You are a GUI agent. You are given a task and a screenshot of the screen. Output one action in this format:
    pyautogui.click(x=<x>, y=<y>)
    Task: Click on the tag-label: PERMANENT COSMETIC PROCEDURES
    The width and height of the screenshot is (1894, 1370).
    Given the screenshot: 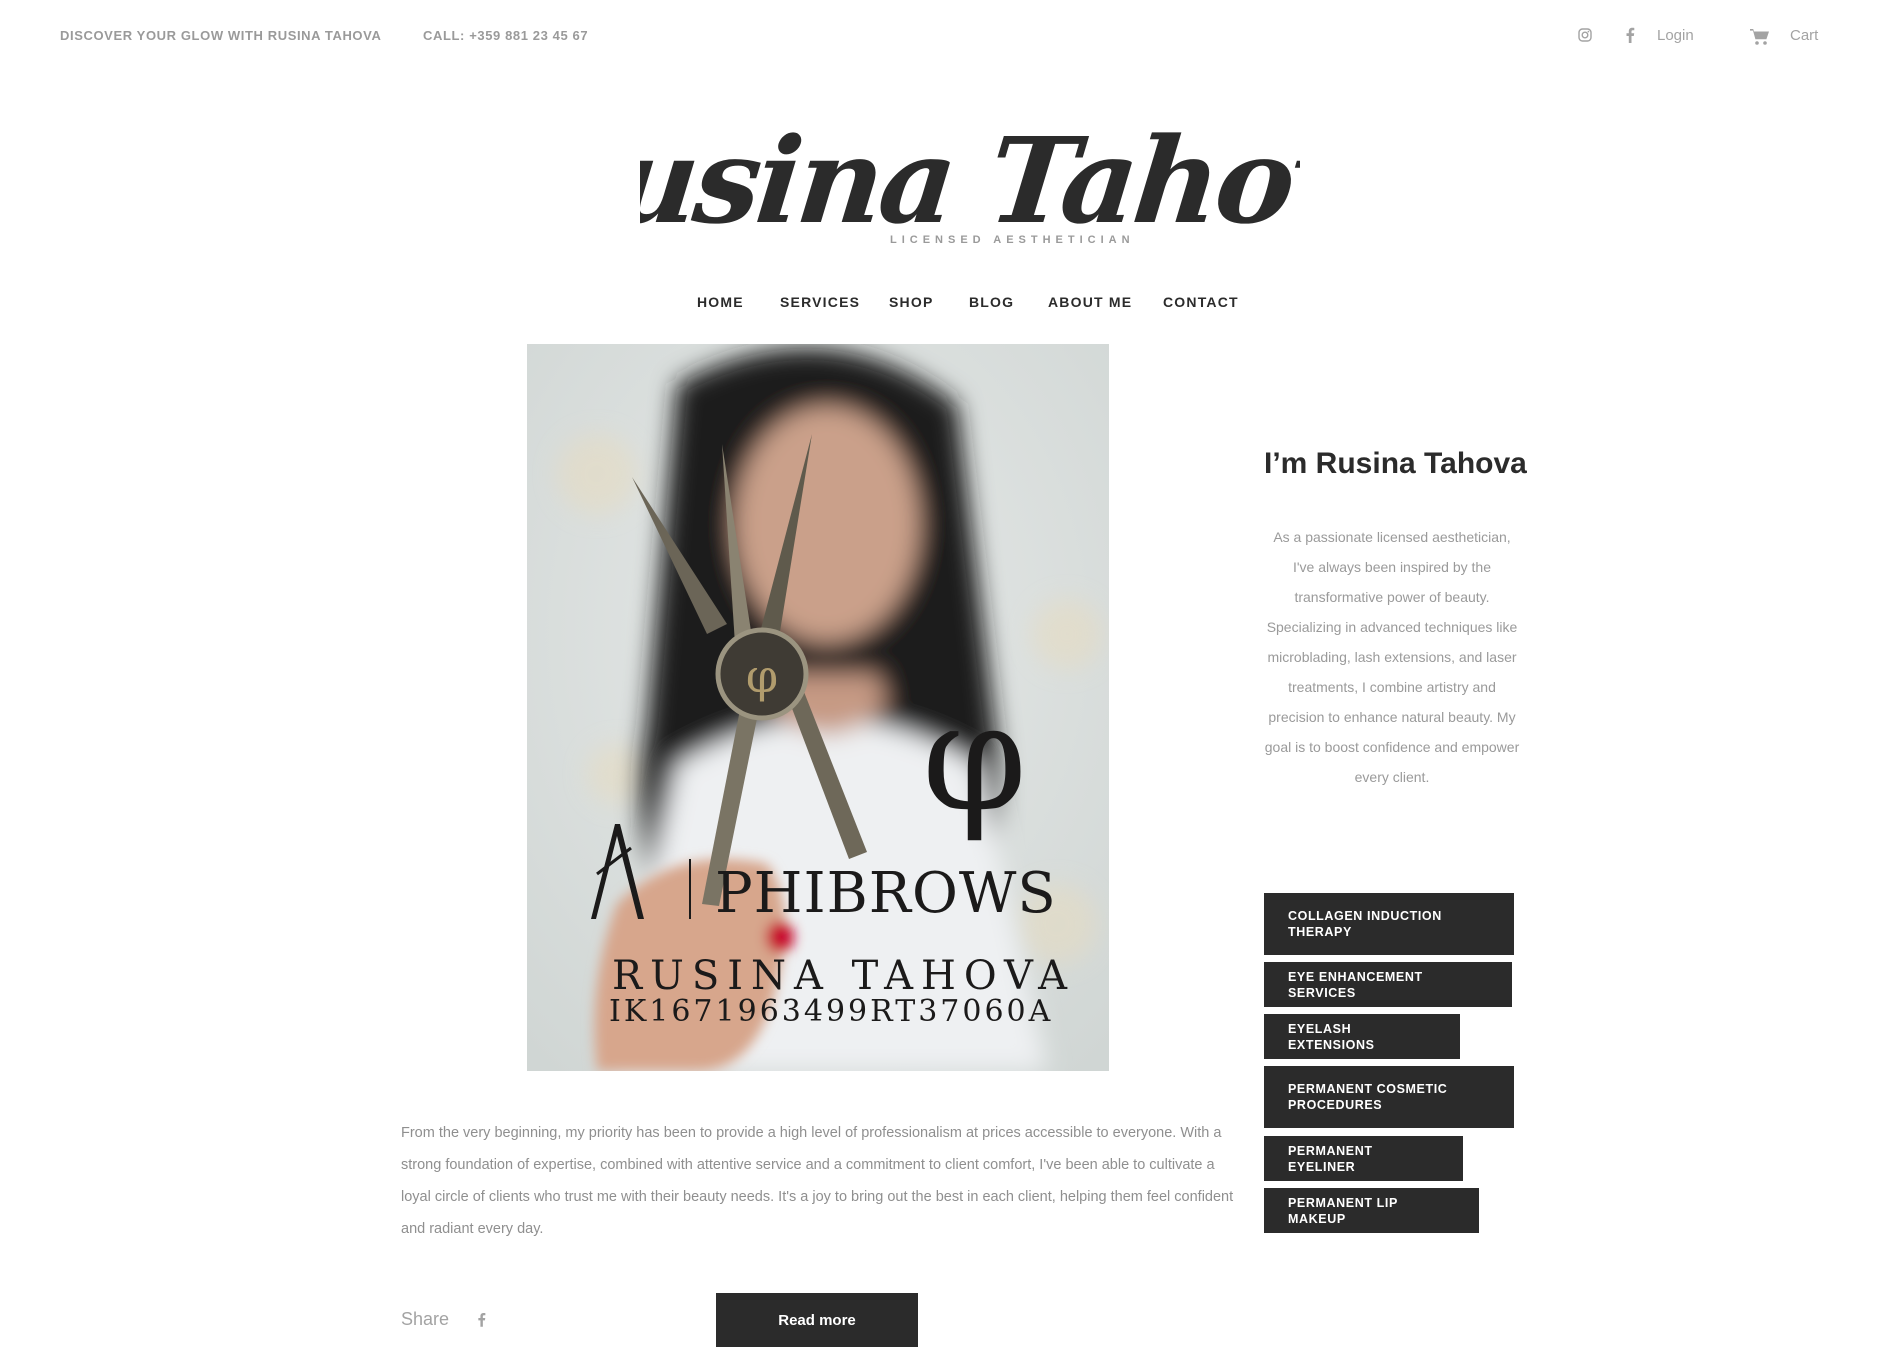 What is the action you would take?
    pyautogui.click(x=1368, y=1097)
    